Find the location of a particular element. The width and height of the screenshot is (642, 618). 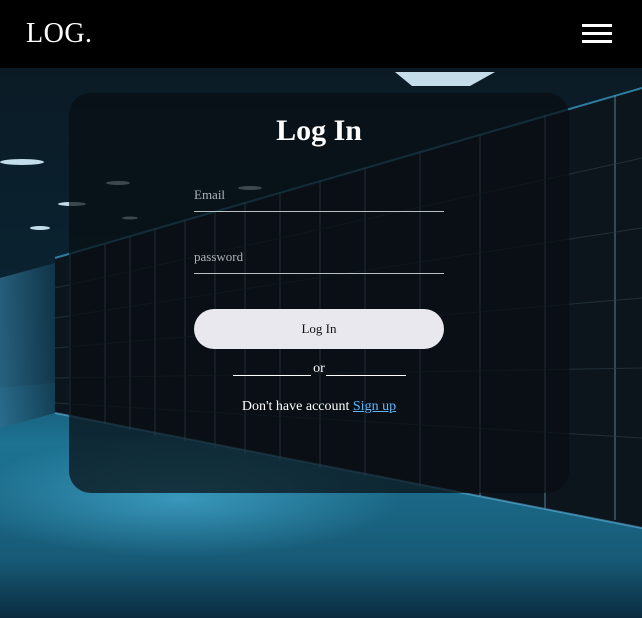

email-input is located at coordinates (319, 195).